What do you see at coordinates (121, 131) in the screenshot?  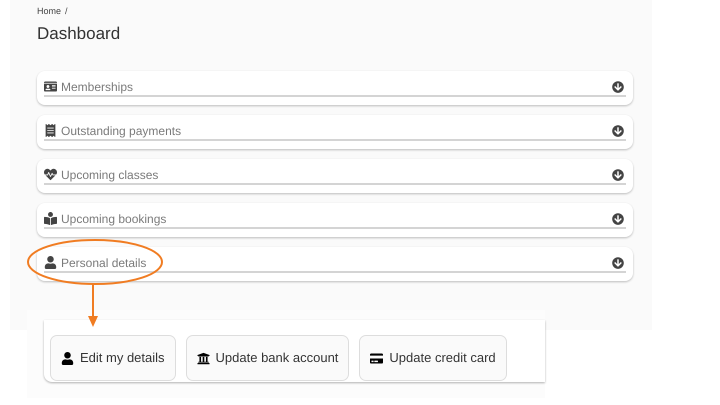 I see `section-title: Outstanding payments` at bounding box center [121, 131].